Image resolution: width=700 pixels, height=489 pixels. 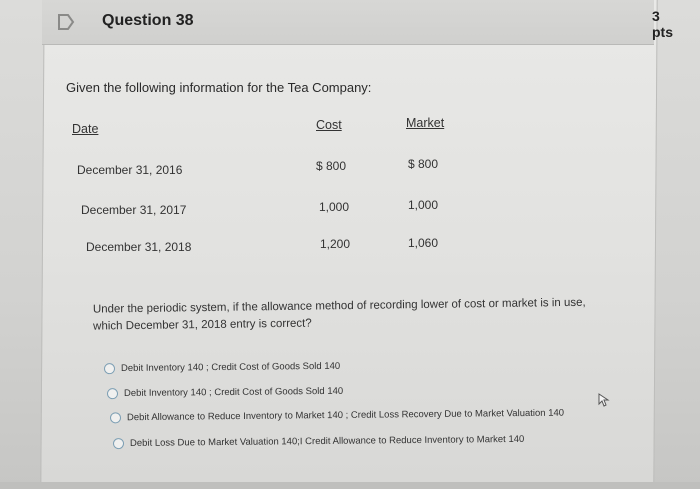 What do you see at coordinates (350, 485) in the screenshot?
I see `page-bottom-edge` at bounding box center [350, 485].